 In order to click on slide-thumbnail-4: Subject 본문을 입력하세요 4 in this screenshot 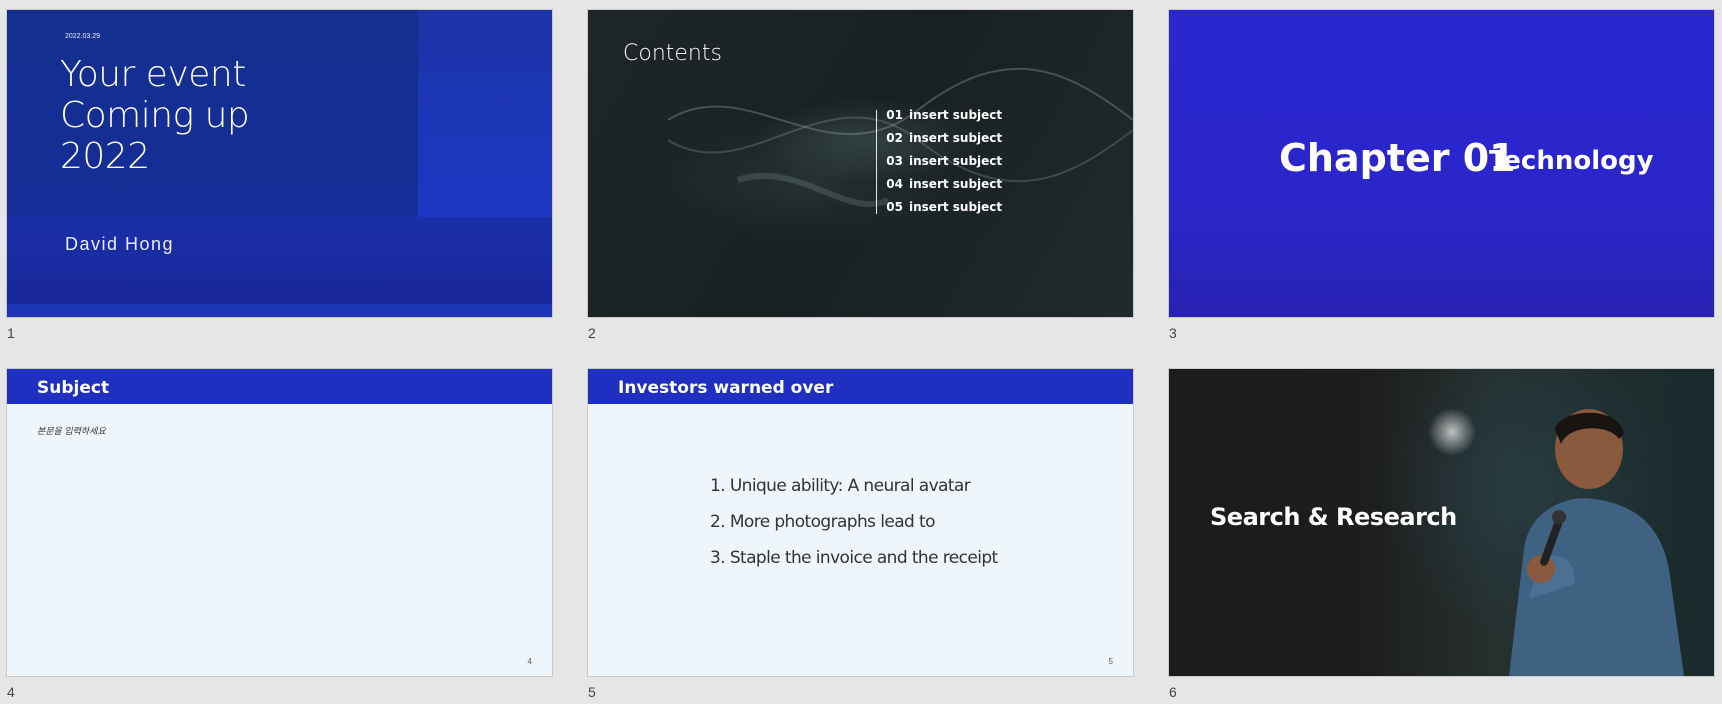, I will do `click(279, 522)`.